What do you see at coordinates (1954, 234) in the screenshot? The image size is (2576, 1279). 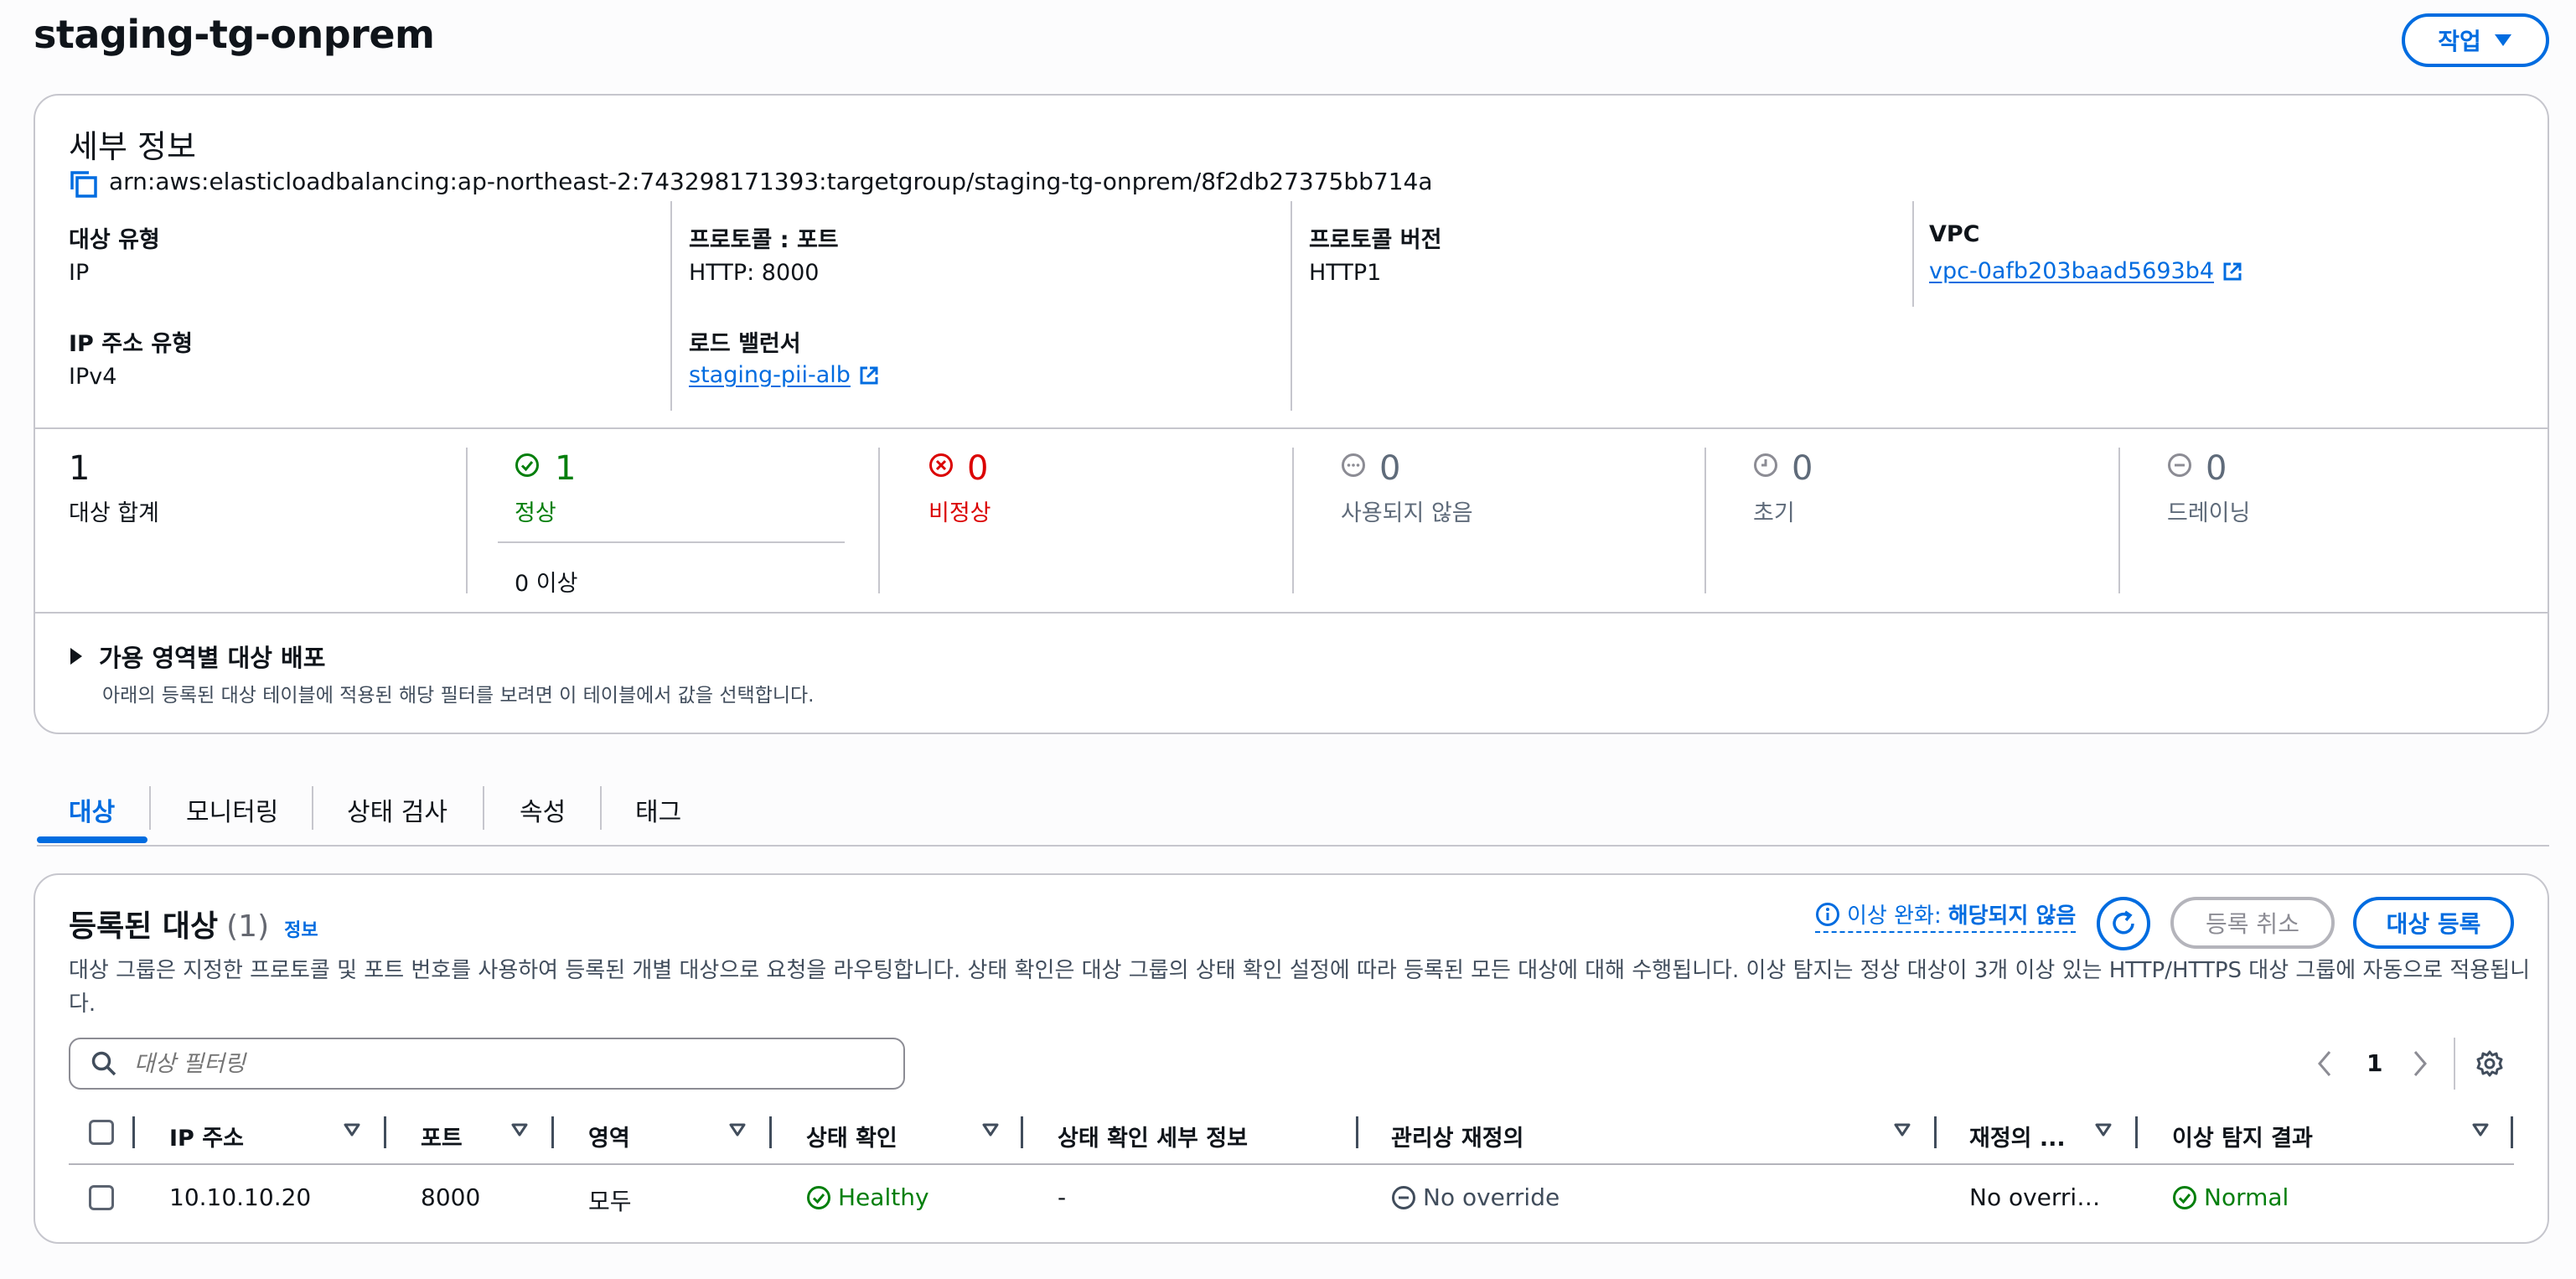 I see `vpc-label: VPC` at bounding box center [1954, 234].